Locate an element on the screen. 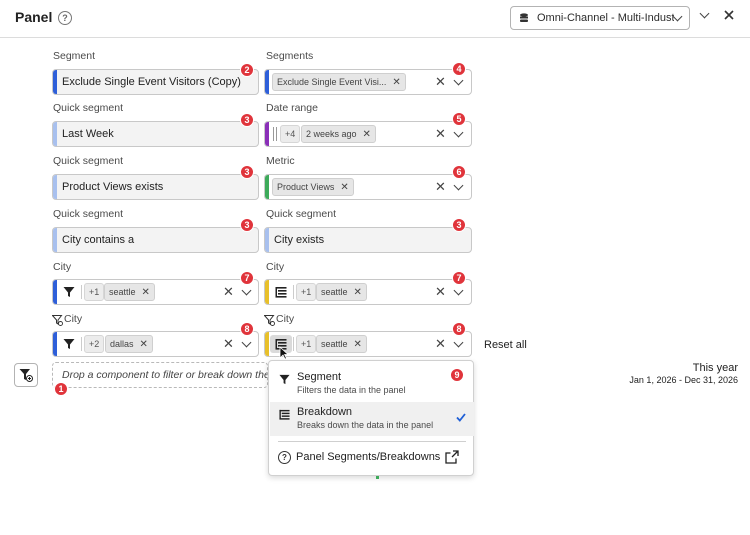  external-link-icon is located at coordinates (452, 459).